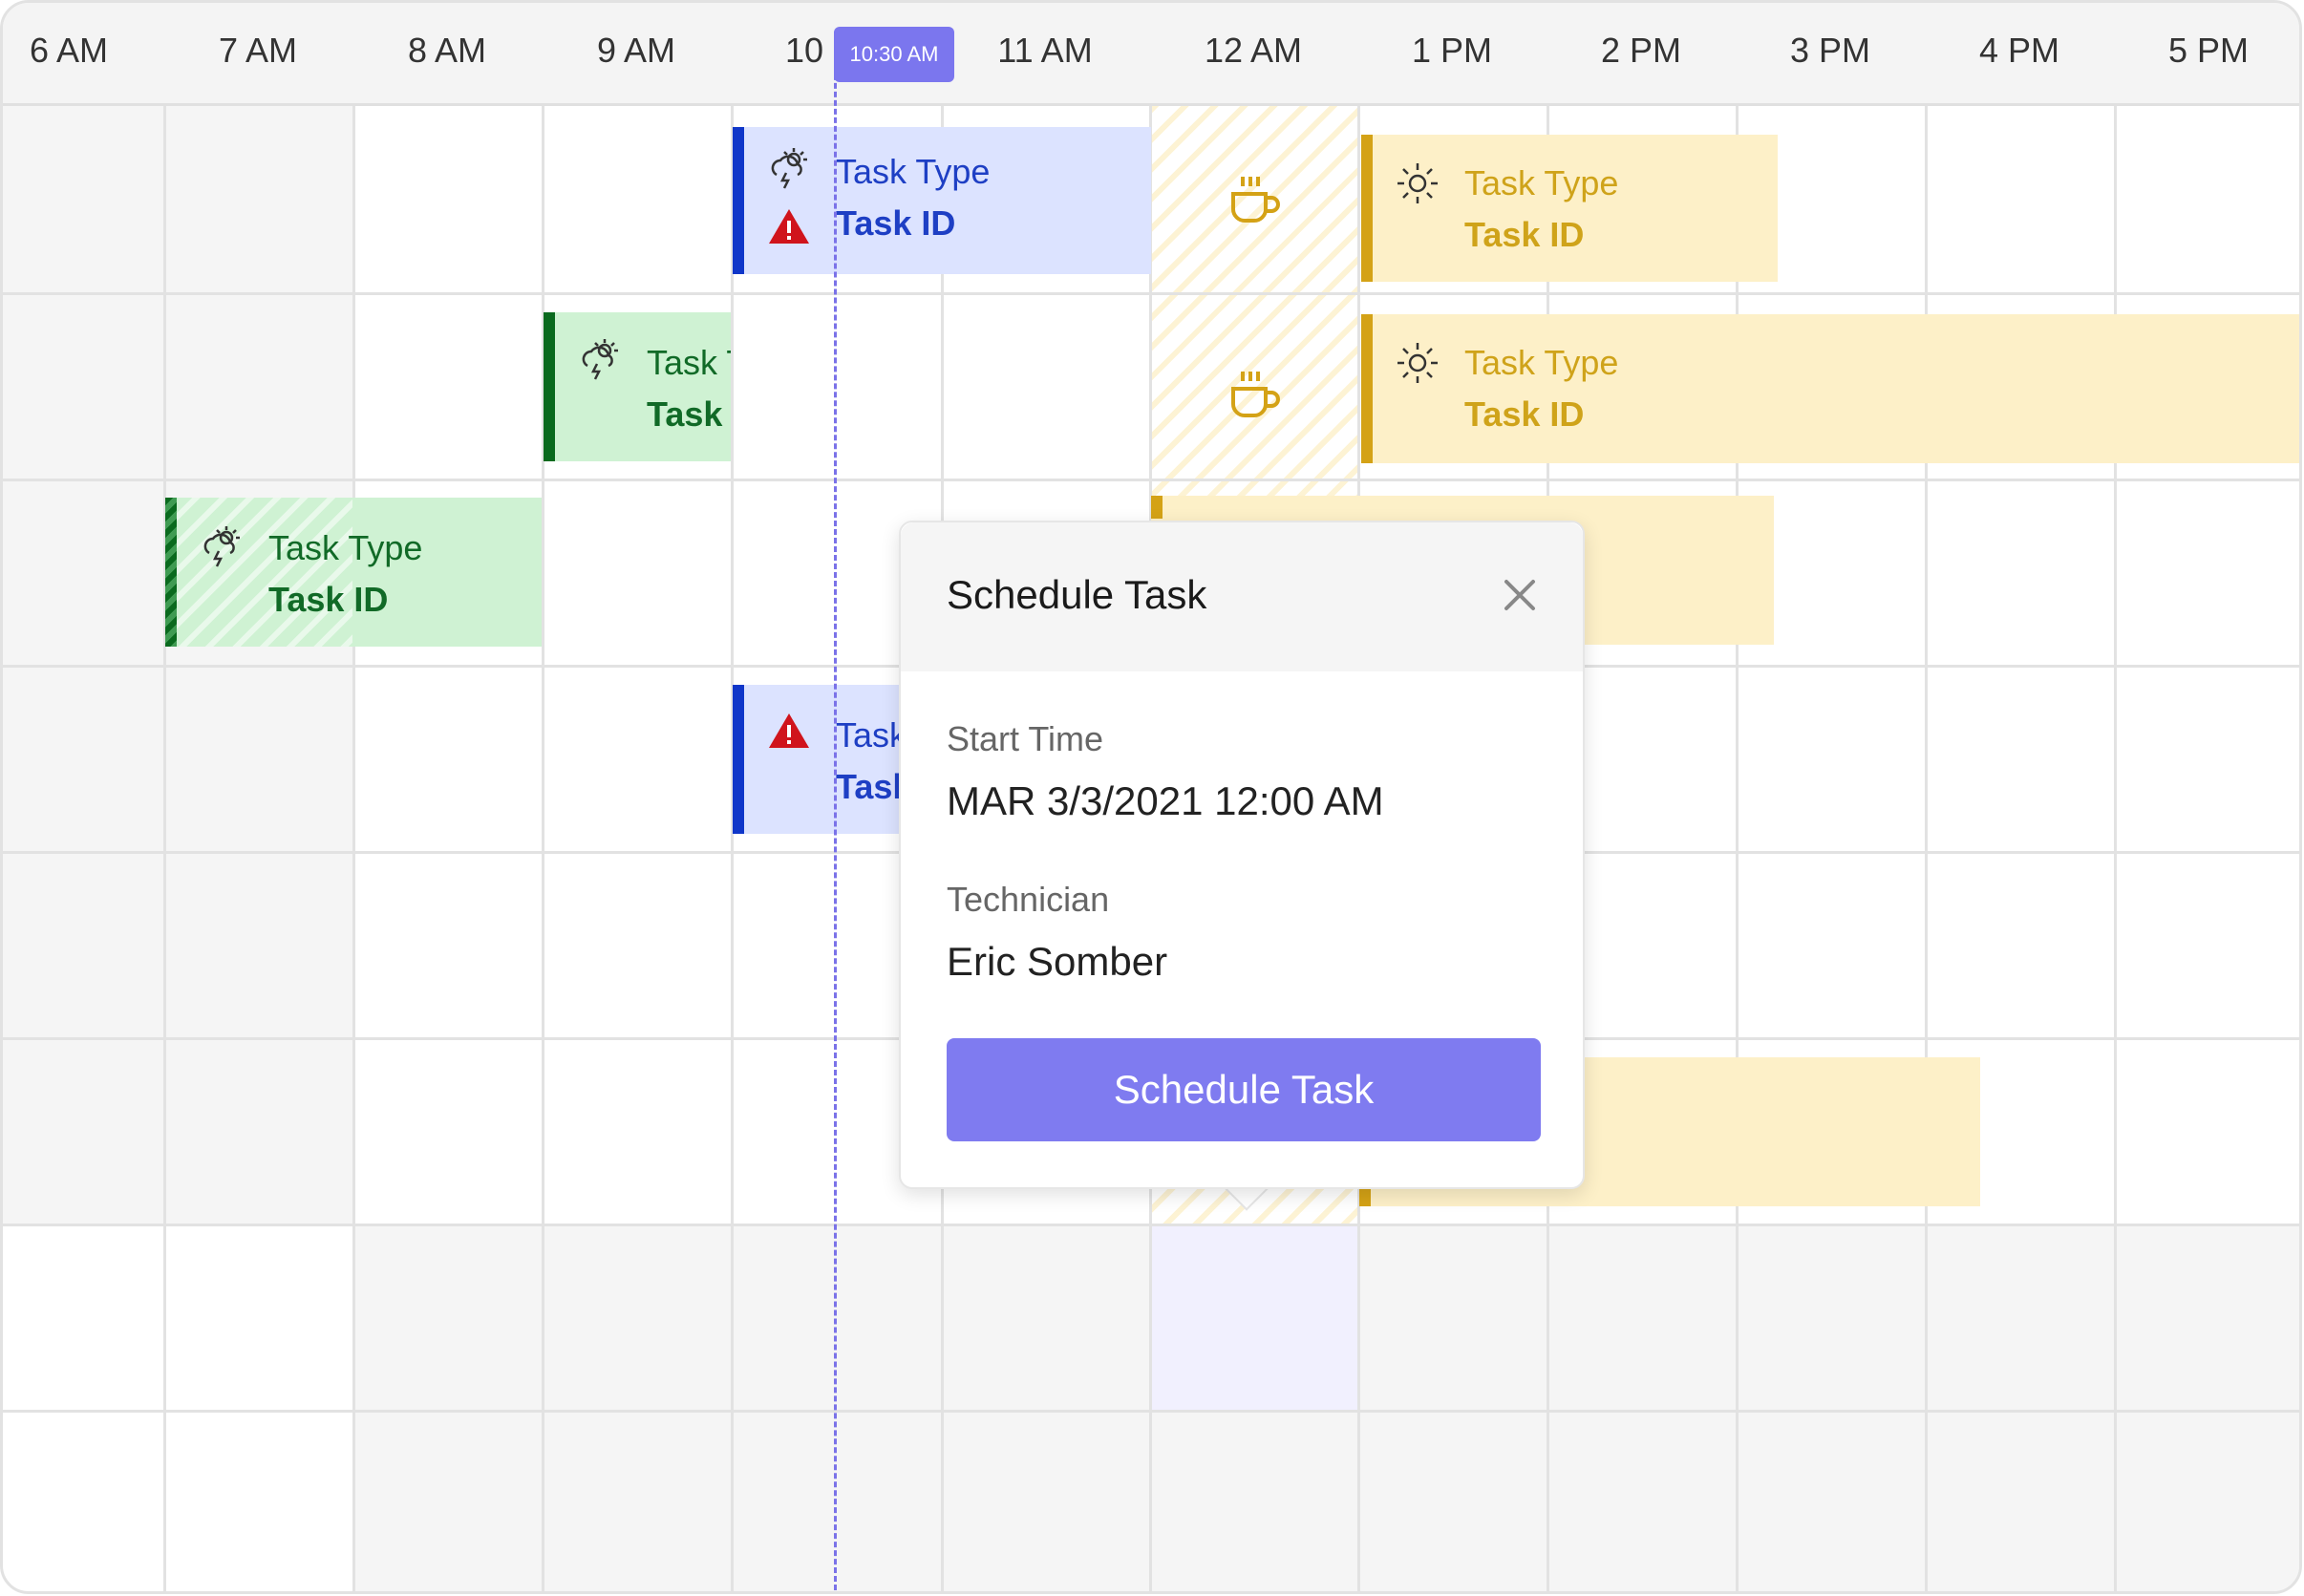 Image resolution: width=2304 pixels, height=1596 pixels. What do you see at coordinates (1028, 899) in the screenshot?
I see `technician-label: Technician` at bounding box center [1028, 899].